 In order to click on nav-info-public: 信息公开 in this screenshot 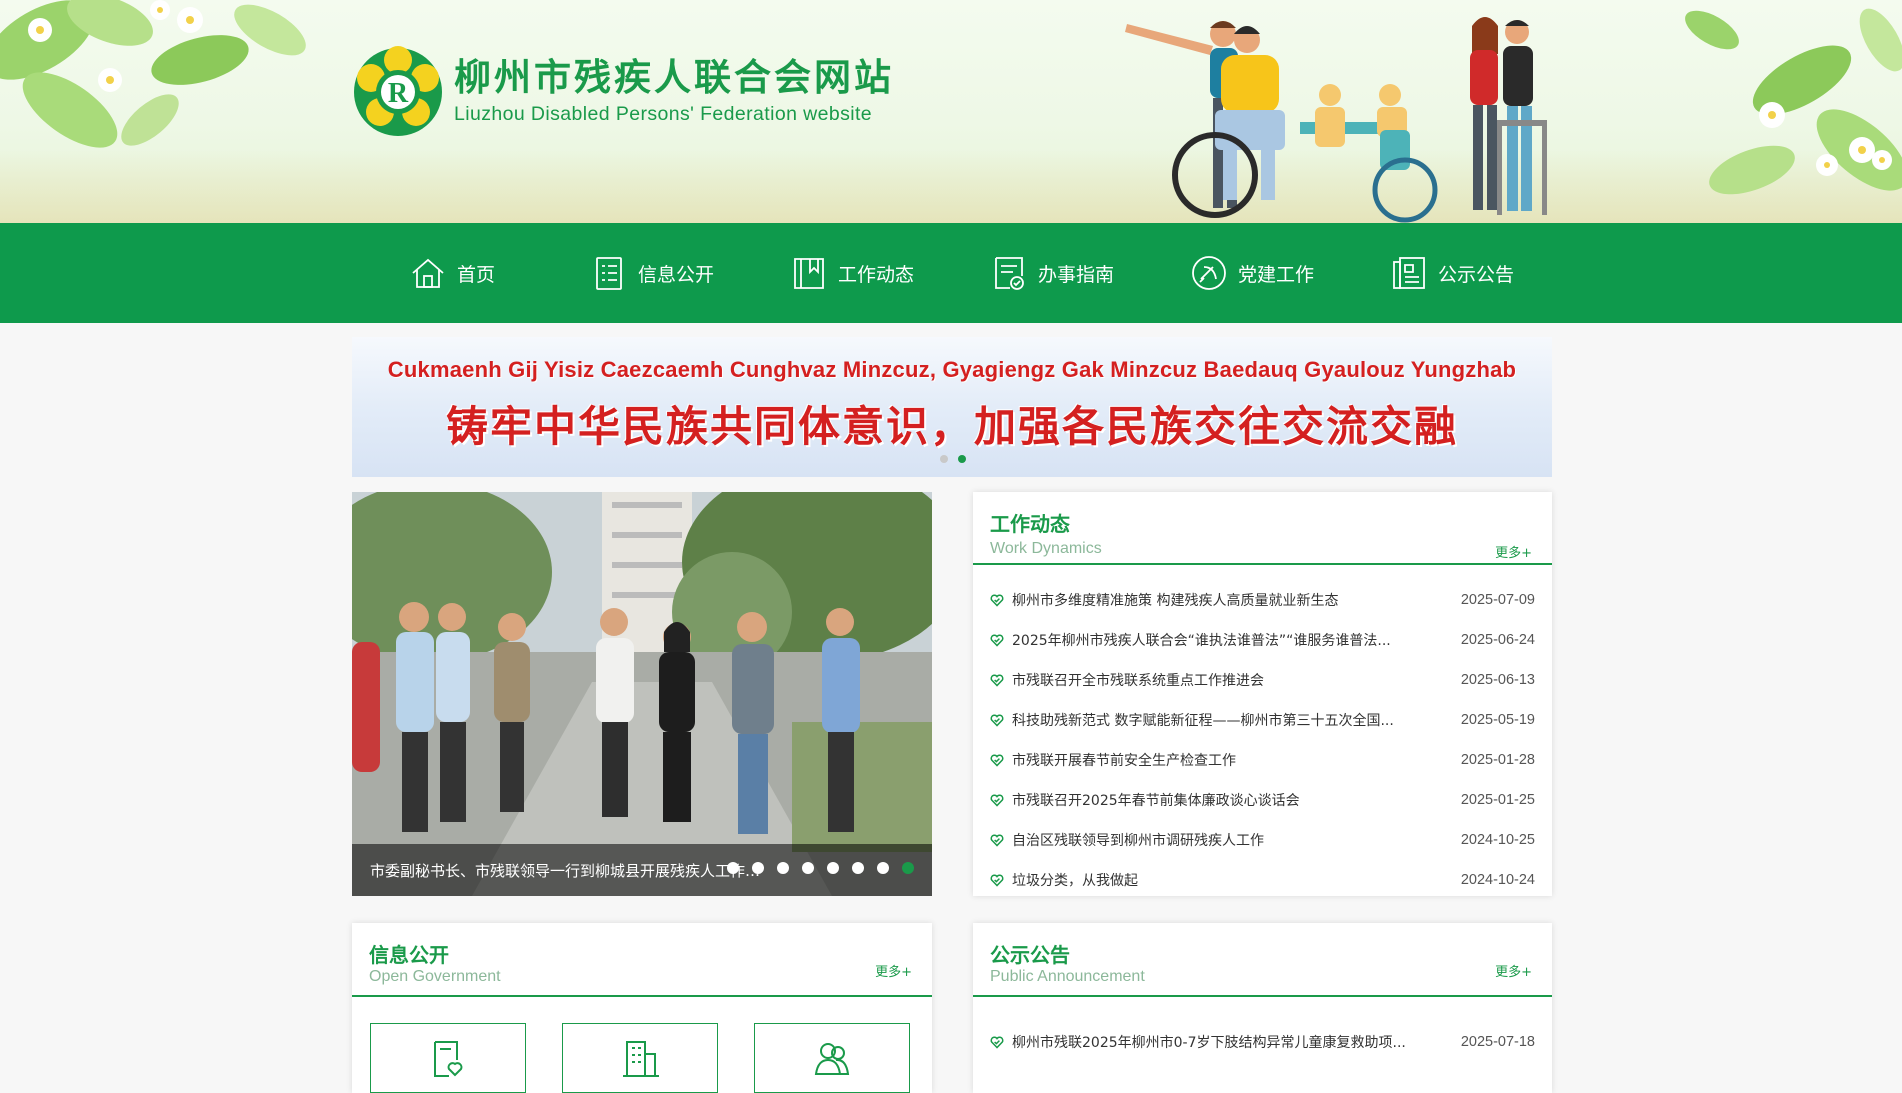, I will do `click(652, 273)`.